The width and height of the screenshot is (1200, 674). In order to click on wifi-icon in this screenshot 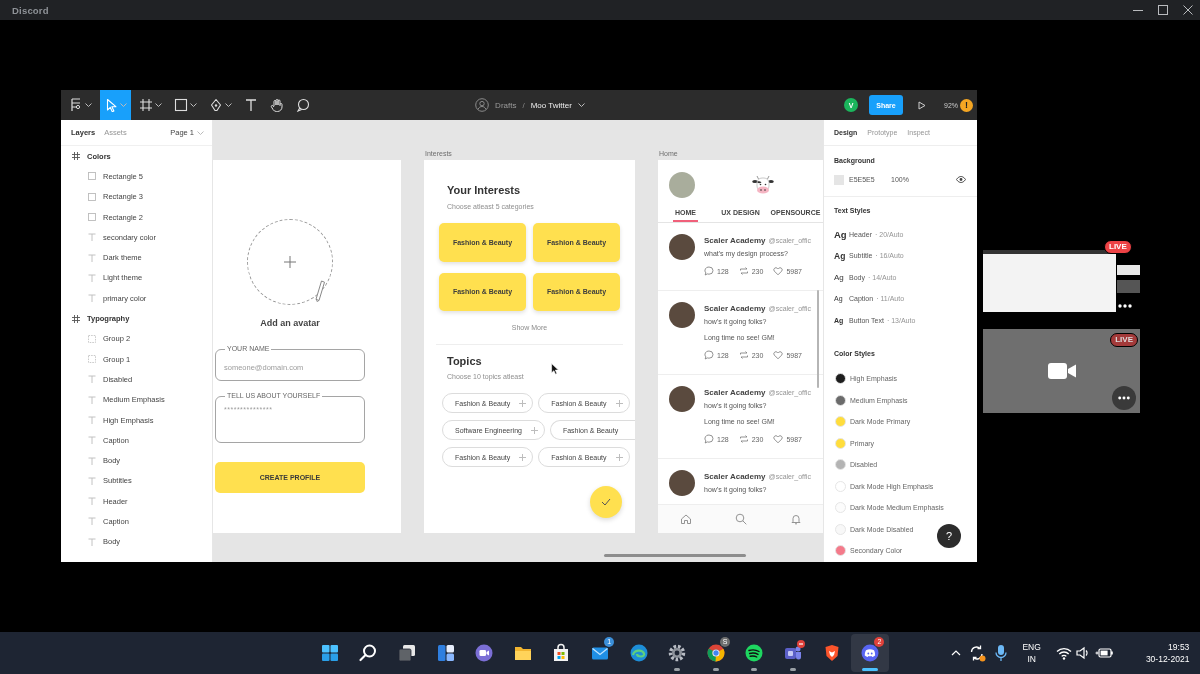, I will do `click(1063, 653)`.